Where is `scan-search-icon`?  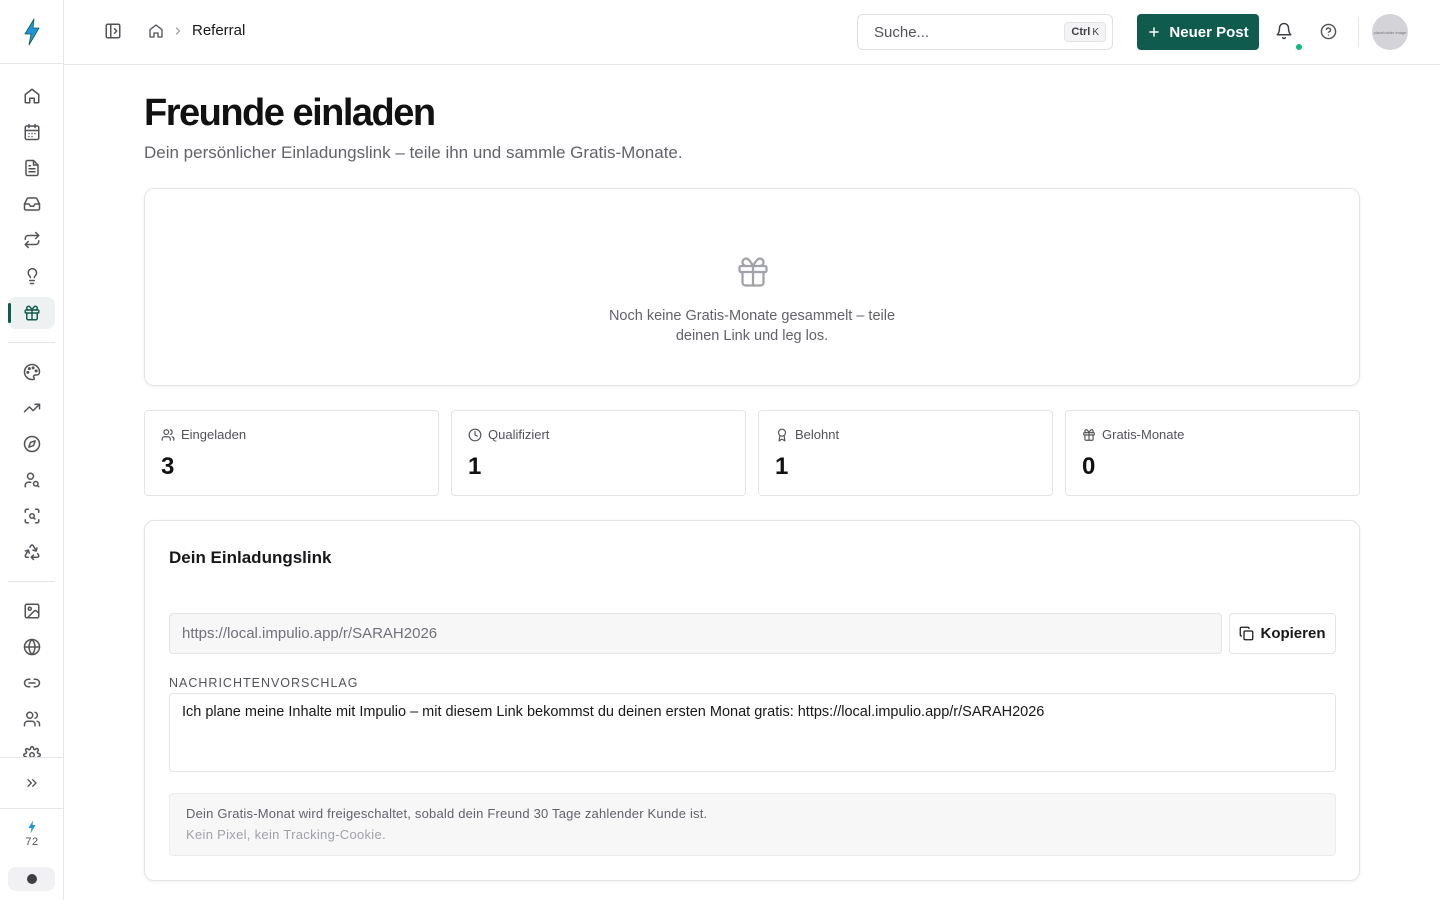 scan-search-icon is located at coordinates (31, 516).